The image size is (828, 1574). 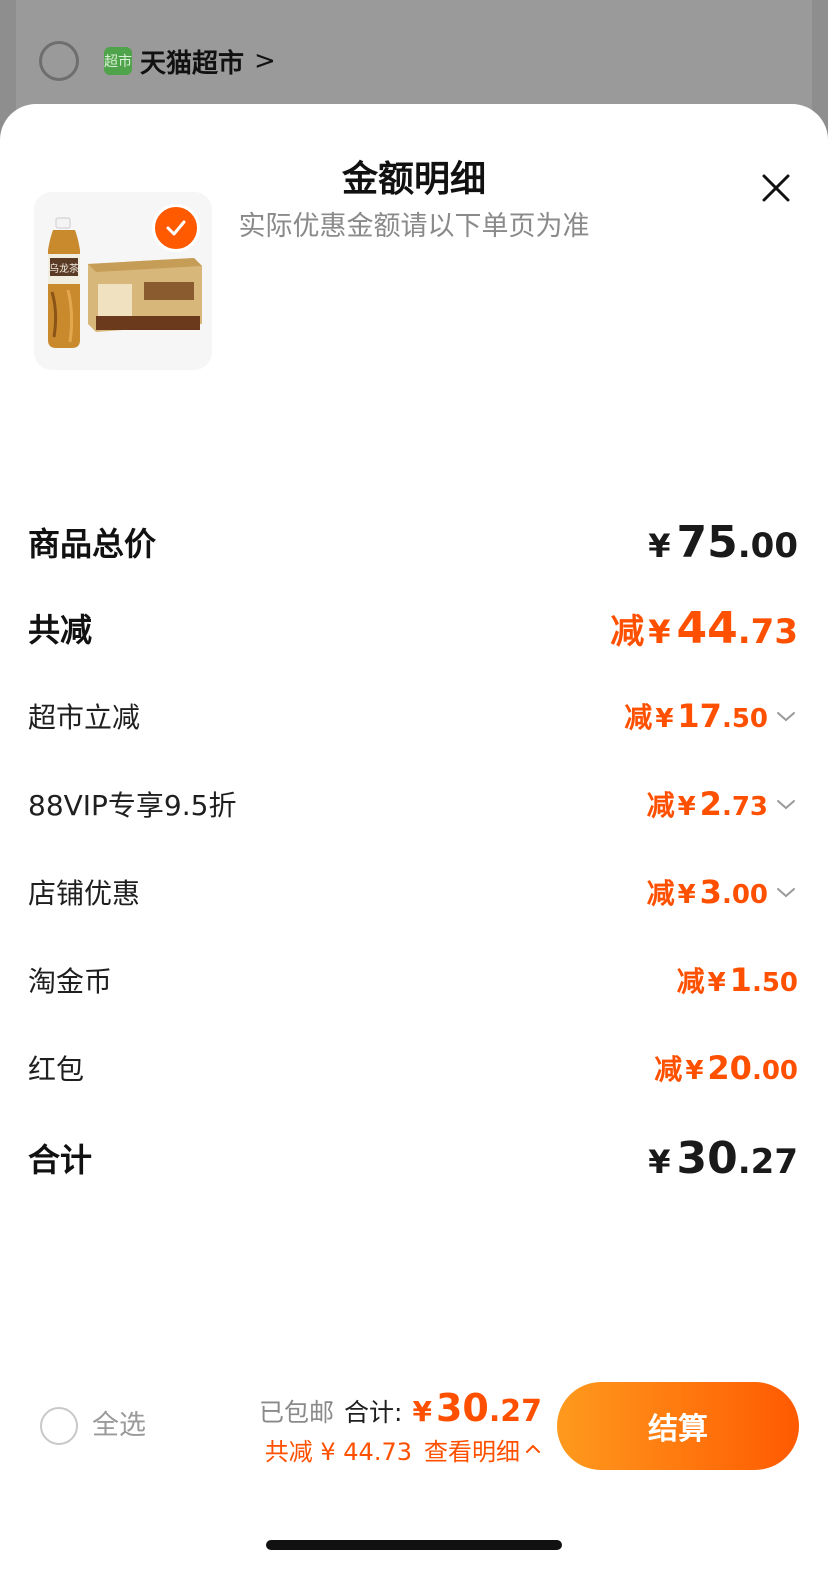 I want to click on amount-integer: 20, so click(x=729, y=1068).